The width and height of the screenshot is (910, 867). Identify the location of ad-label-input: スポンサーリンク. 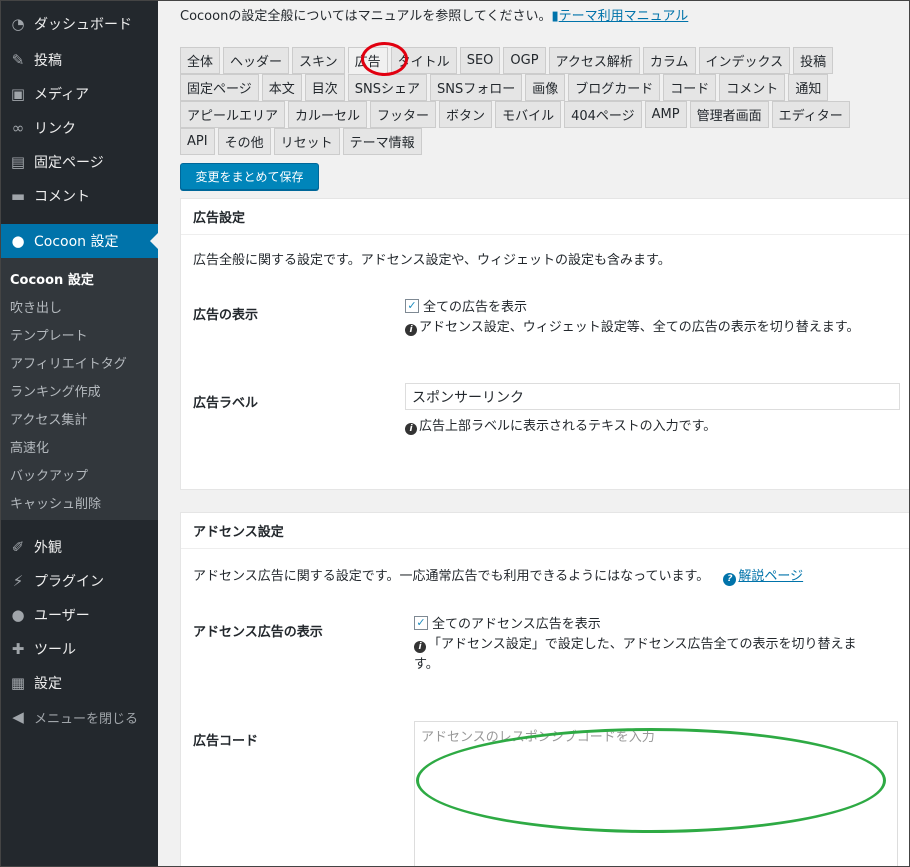
(652, 396).